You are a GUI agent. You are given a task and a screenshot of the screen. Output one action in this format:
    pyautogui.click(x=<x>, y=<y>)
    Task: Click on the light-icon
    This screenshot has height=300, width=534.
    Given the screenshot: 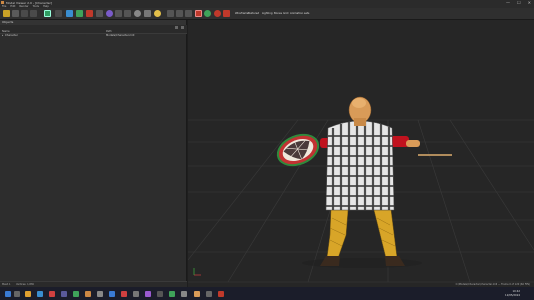 What is the action you would take?
    pyautogui.click(x=157, y=13)
    